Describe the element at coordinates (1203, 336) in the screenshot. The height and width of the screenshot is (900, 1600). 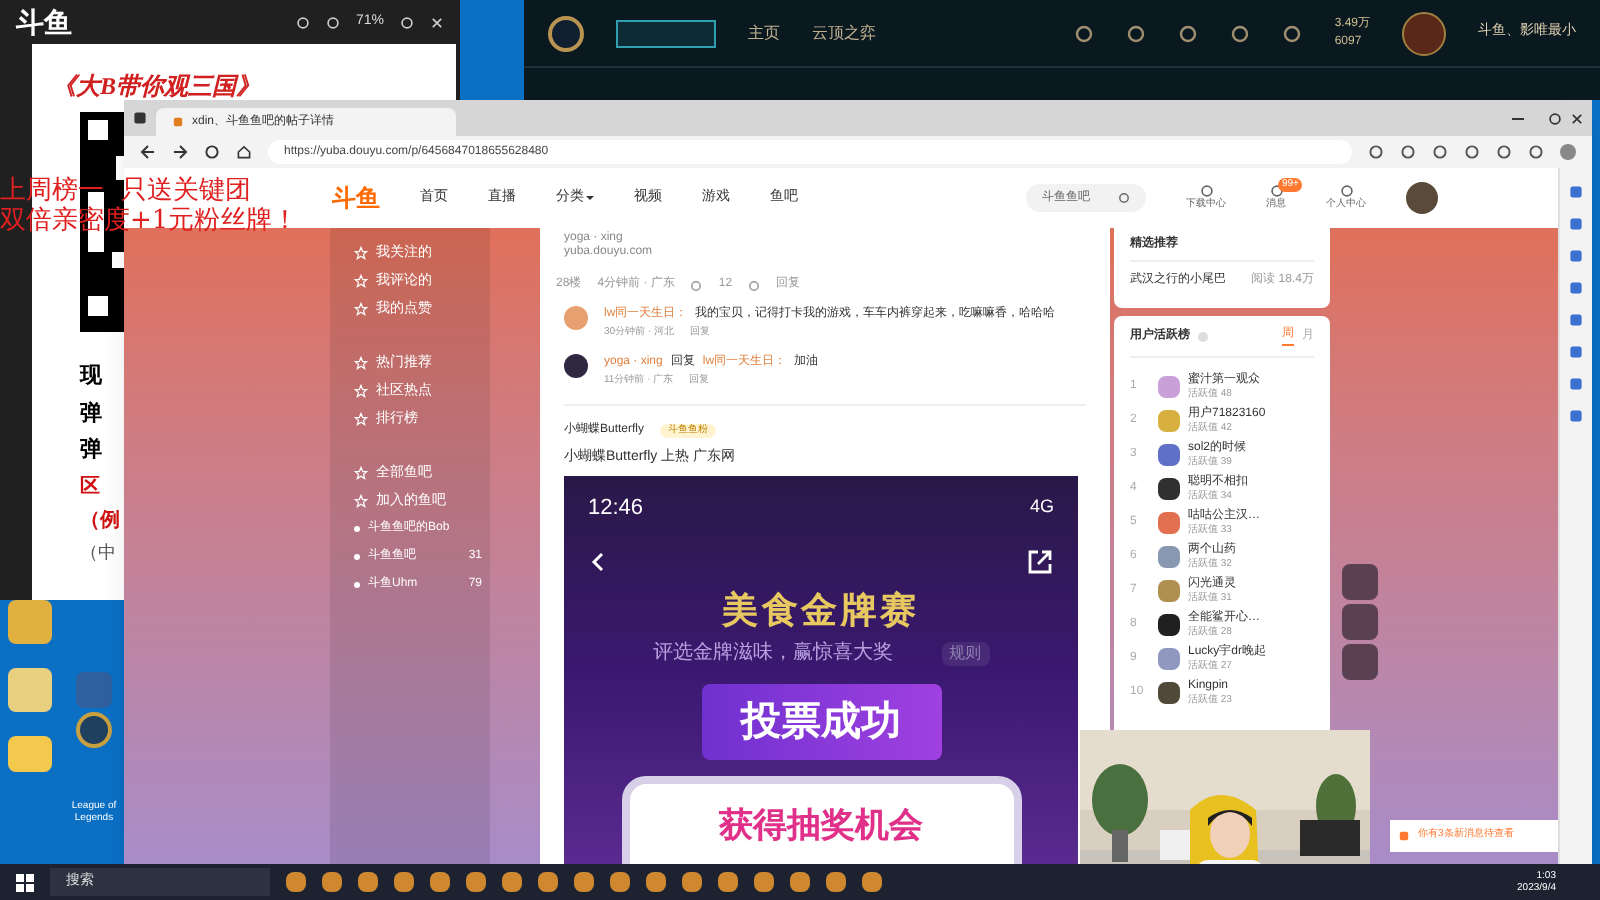
I see `info-icon` at that location.